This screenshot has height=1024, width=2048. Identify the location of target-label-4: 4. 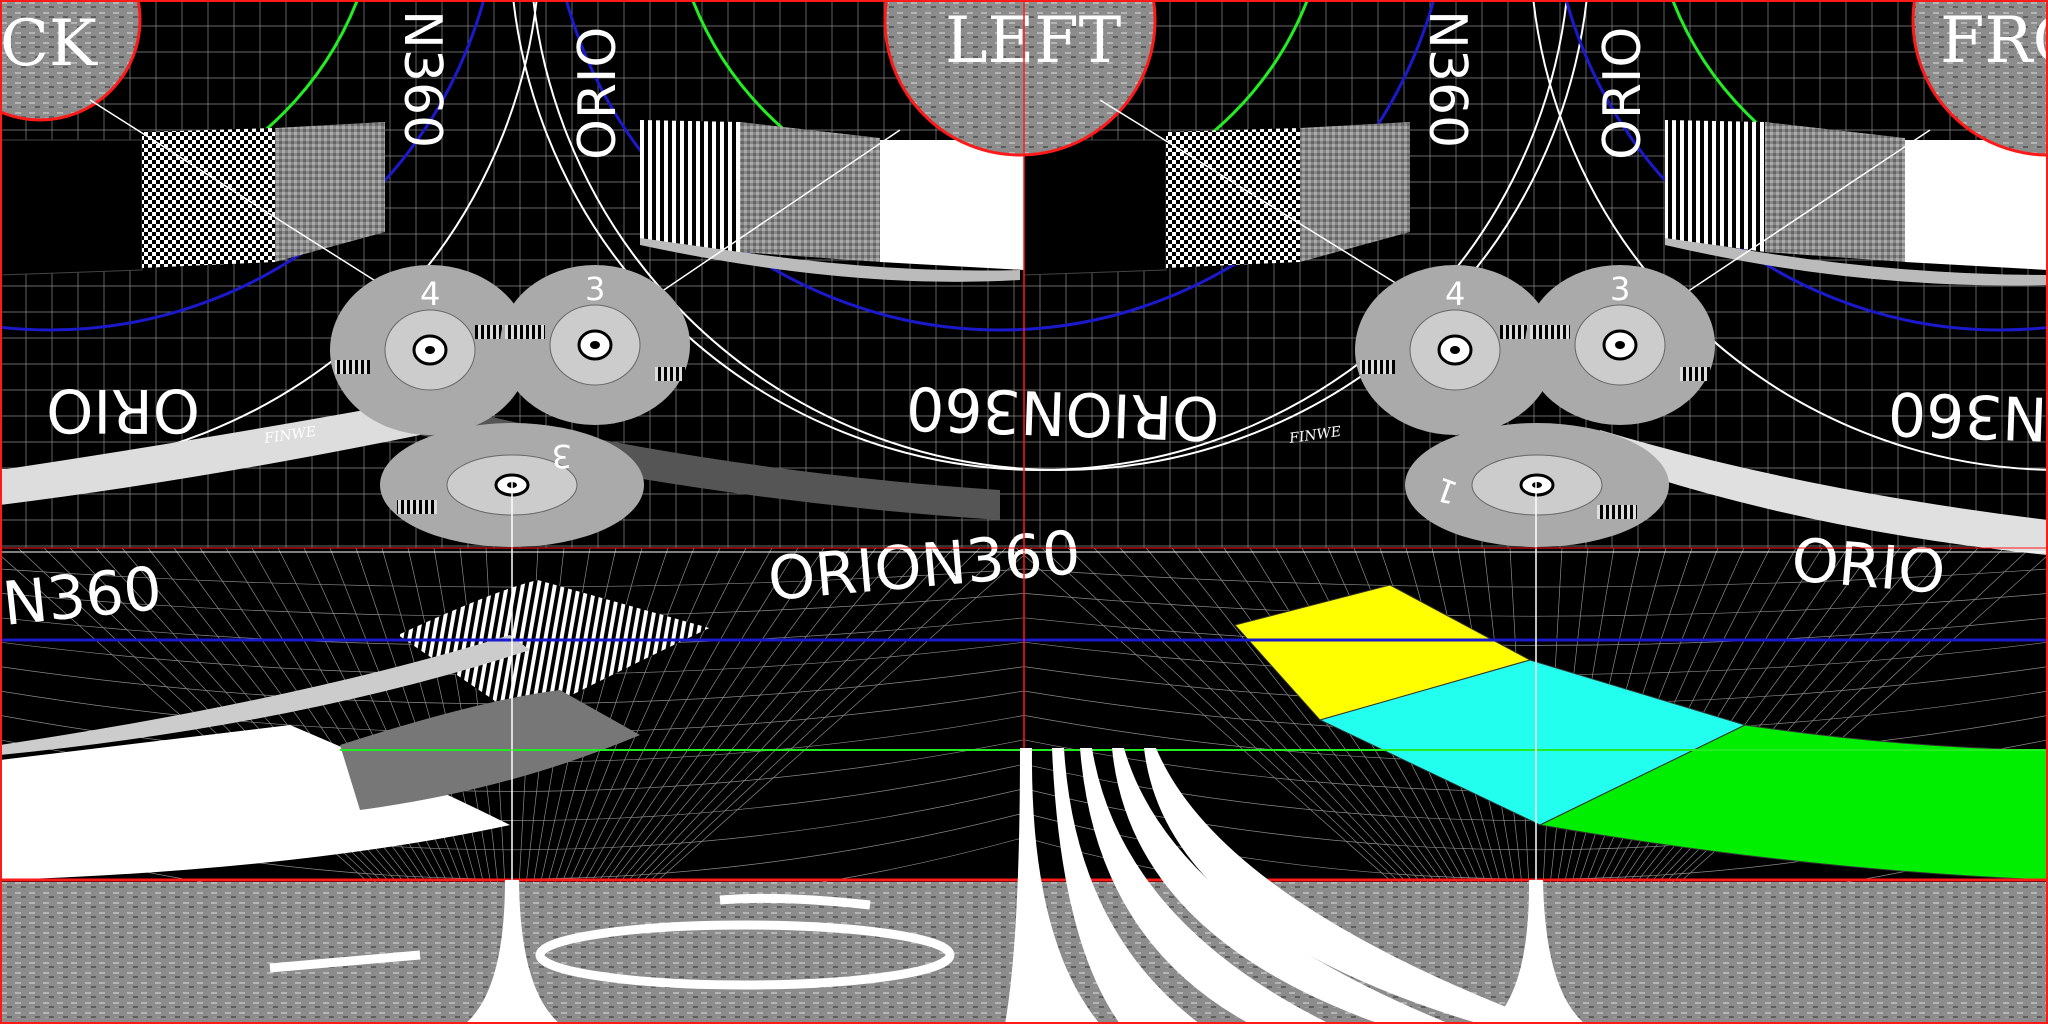
(430, 294).